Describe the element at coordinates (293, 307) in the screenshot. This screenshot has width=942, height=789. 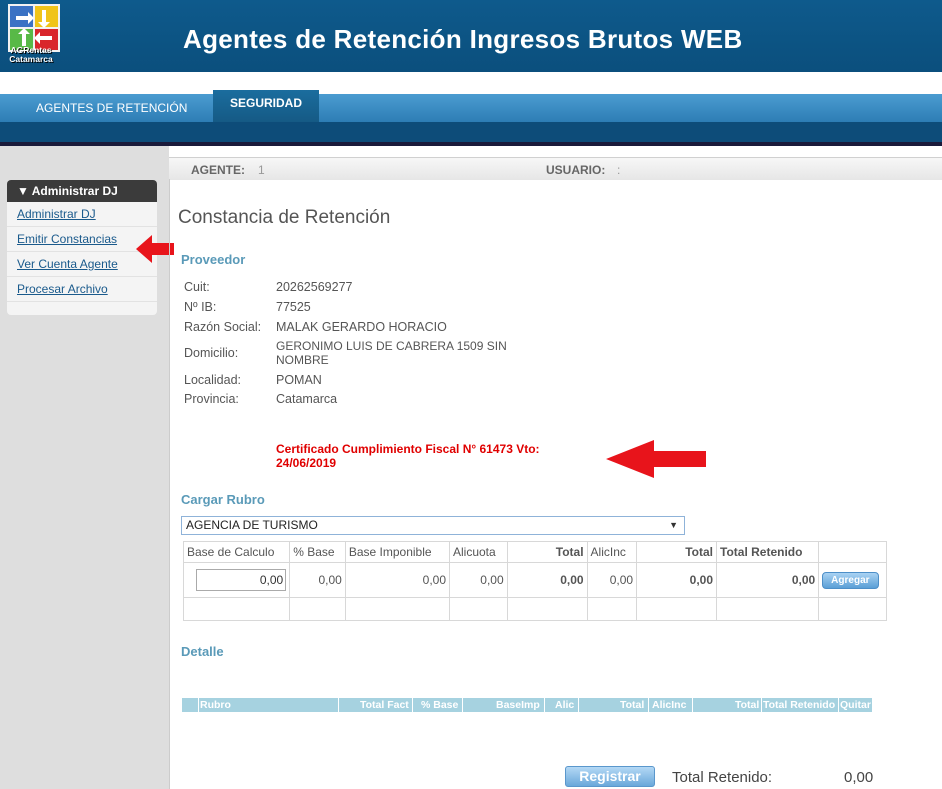
I see `nro-ib-value: 77525` at that location.